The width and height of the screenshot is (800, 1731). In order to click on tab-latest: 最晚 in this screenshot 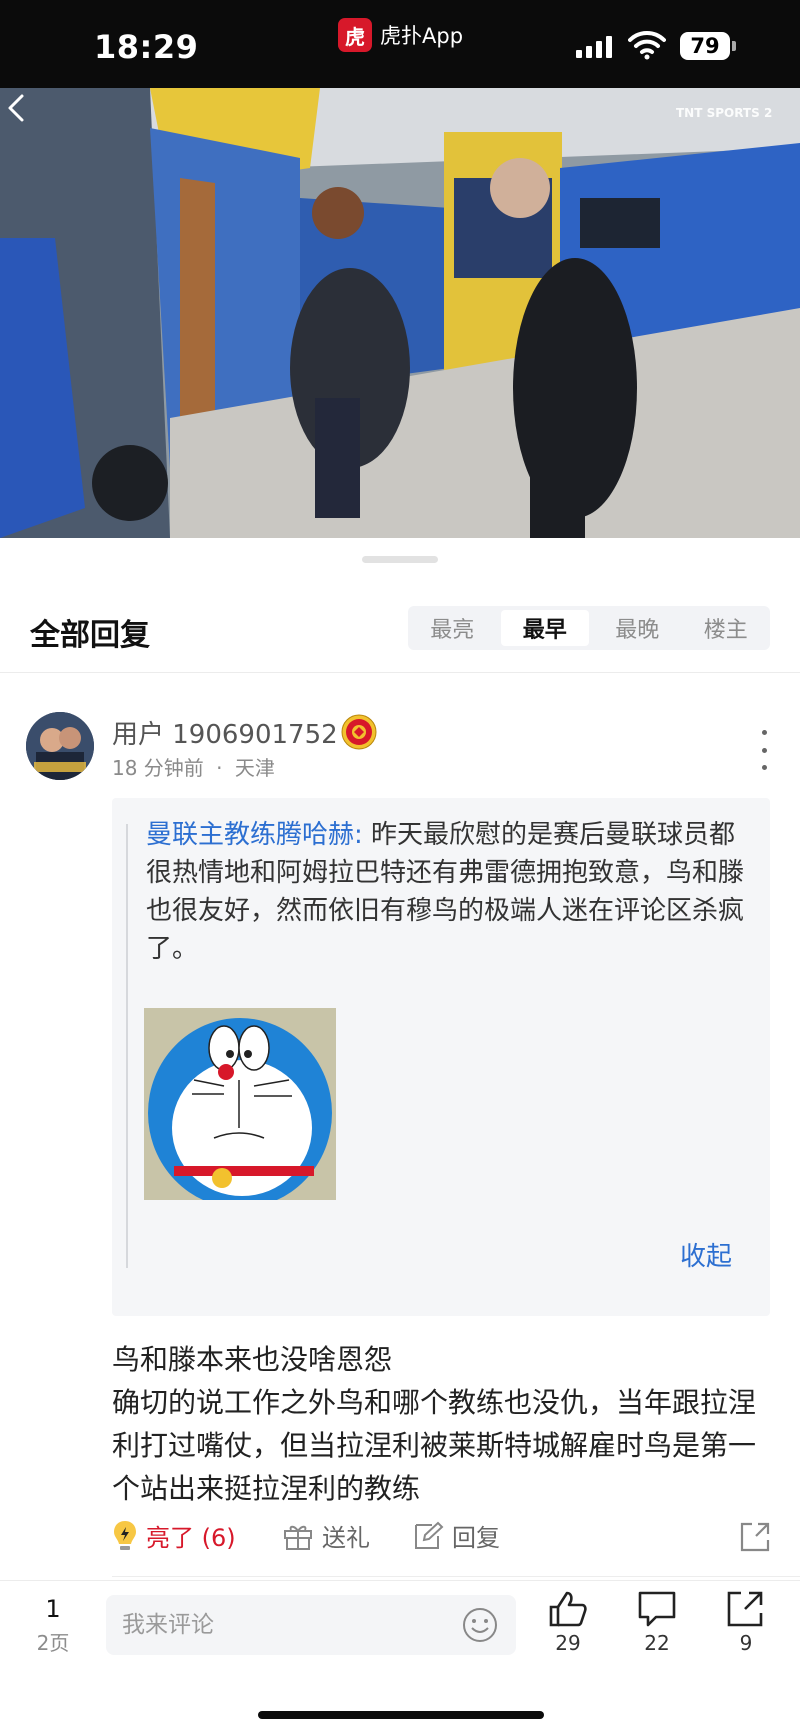, I will do `click(637, 628)`.